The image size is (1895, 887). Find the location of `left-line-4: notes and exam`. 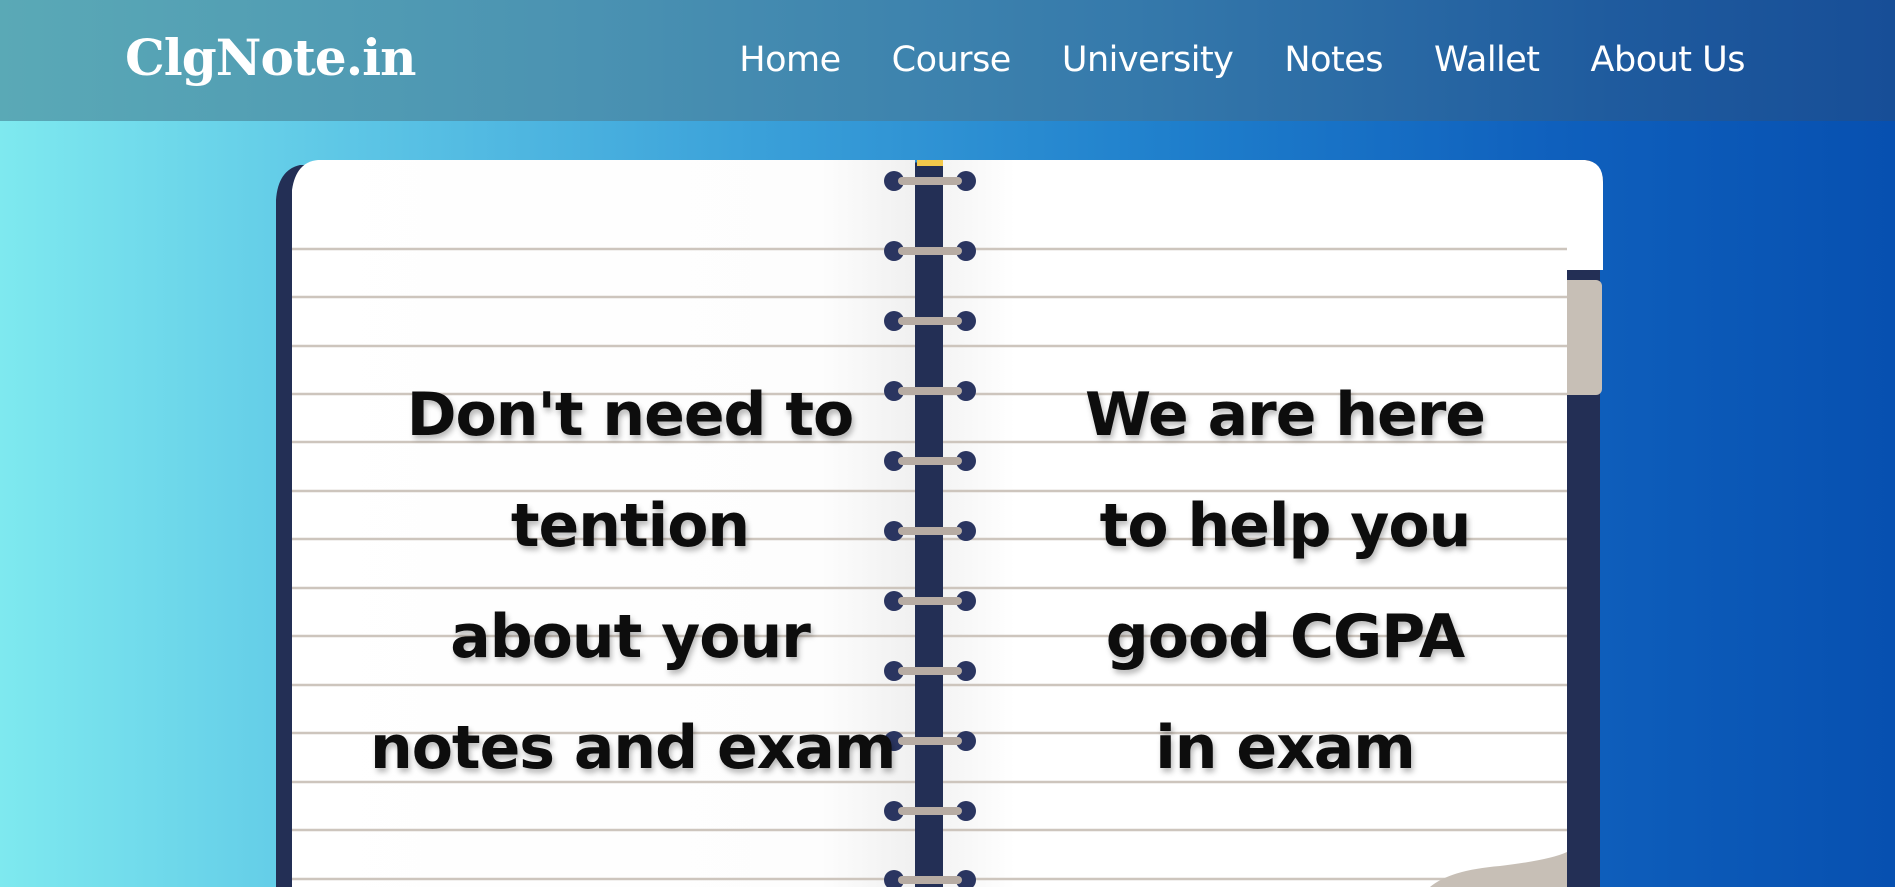

left-line-4: notes and exam is located at coordinates (633, 748).